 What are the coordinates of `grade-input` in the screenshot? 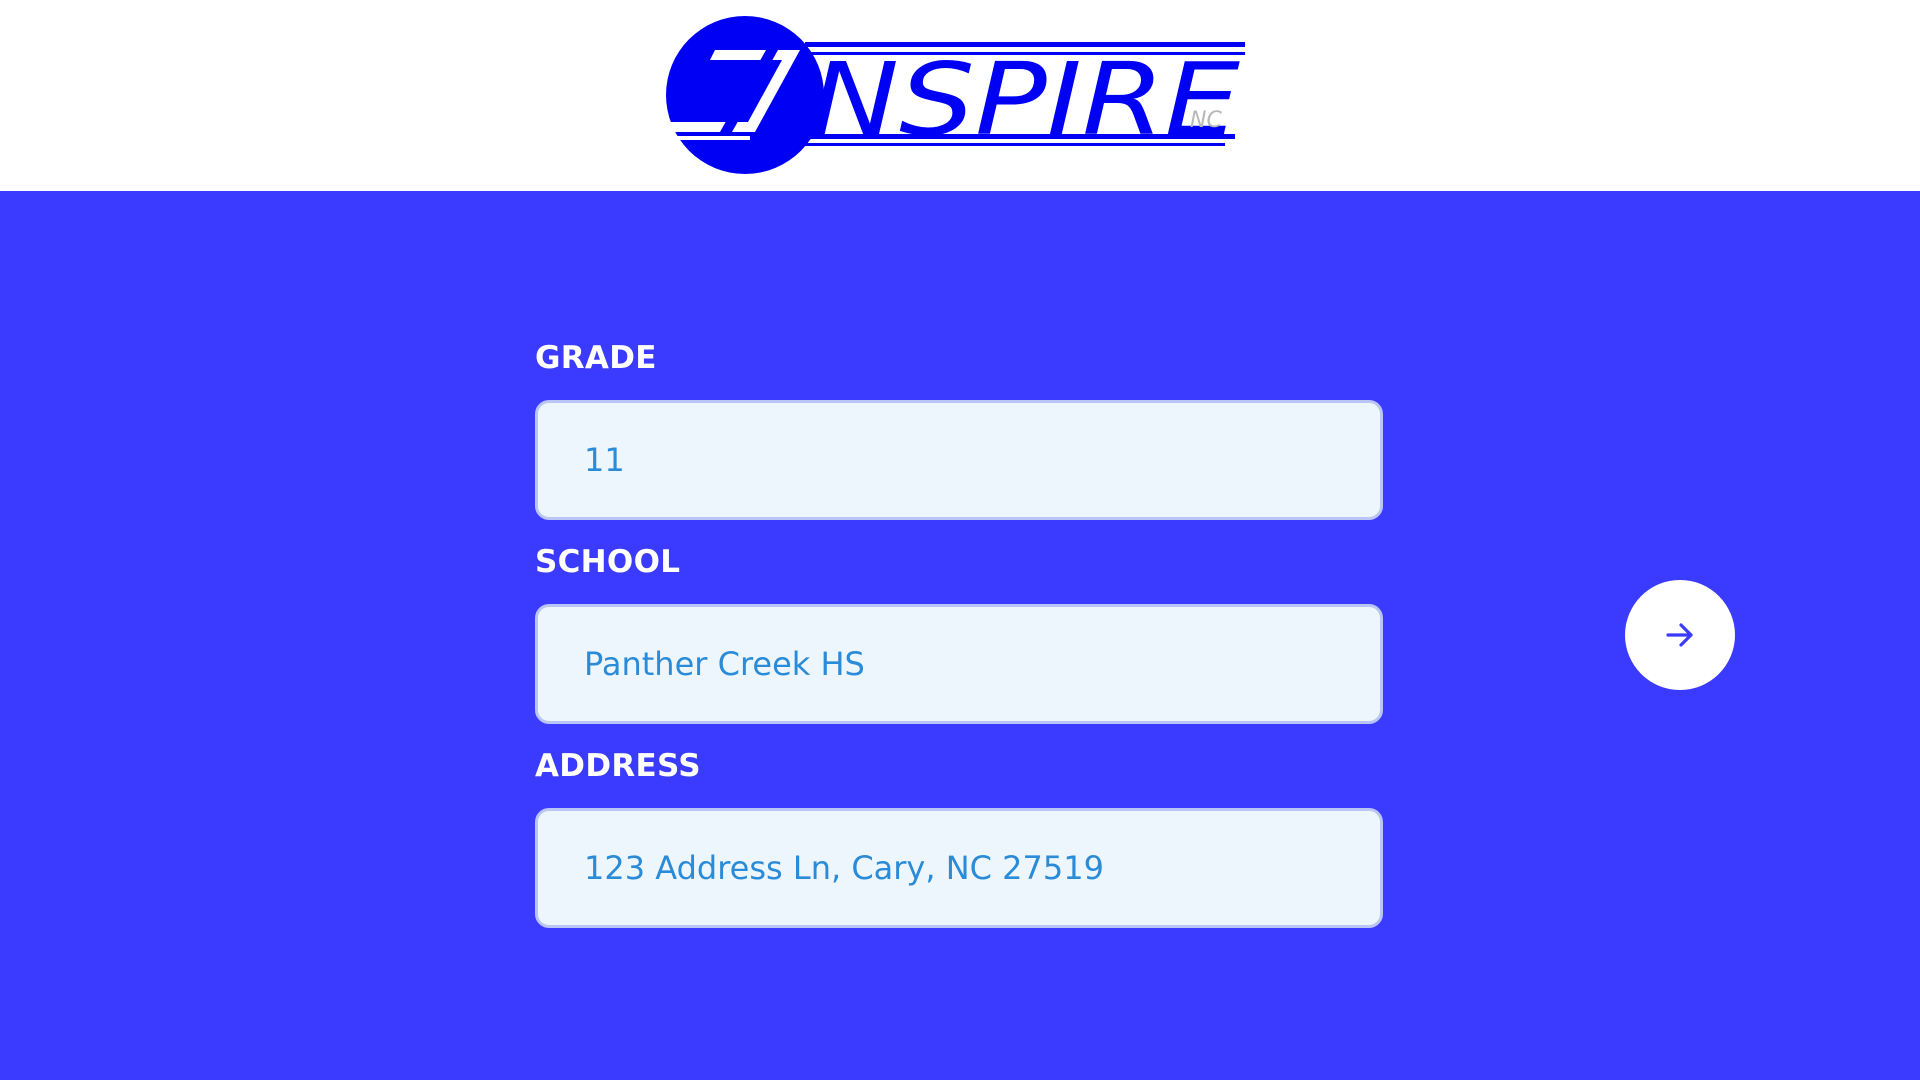 It's located at (959, 460).